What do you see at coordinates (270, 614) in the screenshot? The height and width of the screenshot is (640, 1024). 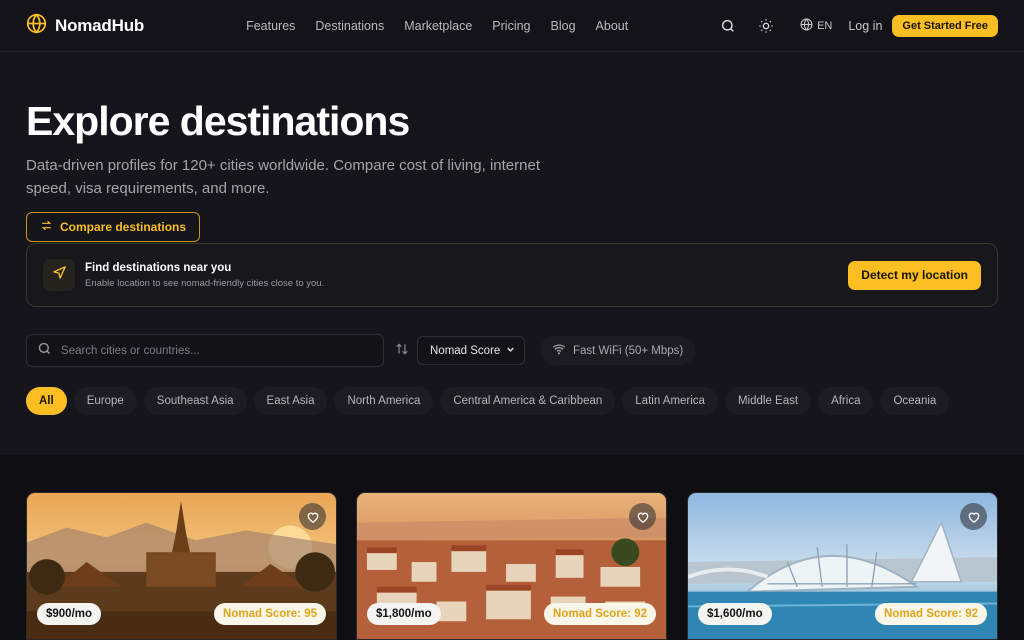 I see `nomad-score-badge: Nomad Score: 95` at bounding box center [270, 614].